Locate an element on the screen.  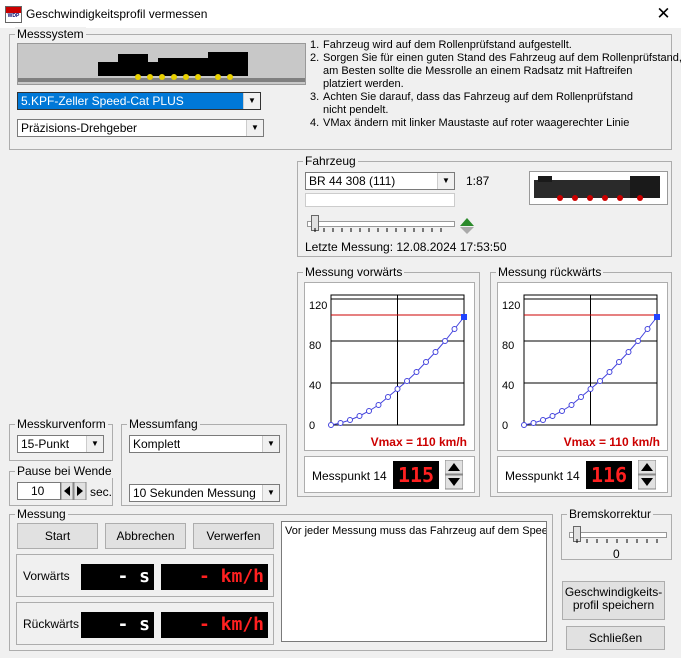
forward-label: Vorwärts is located at coordinates (46, 576).